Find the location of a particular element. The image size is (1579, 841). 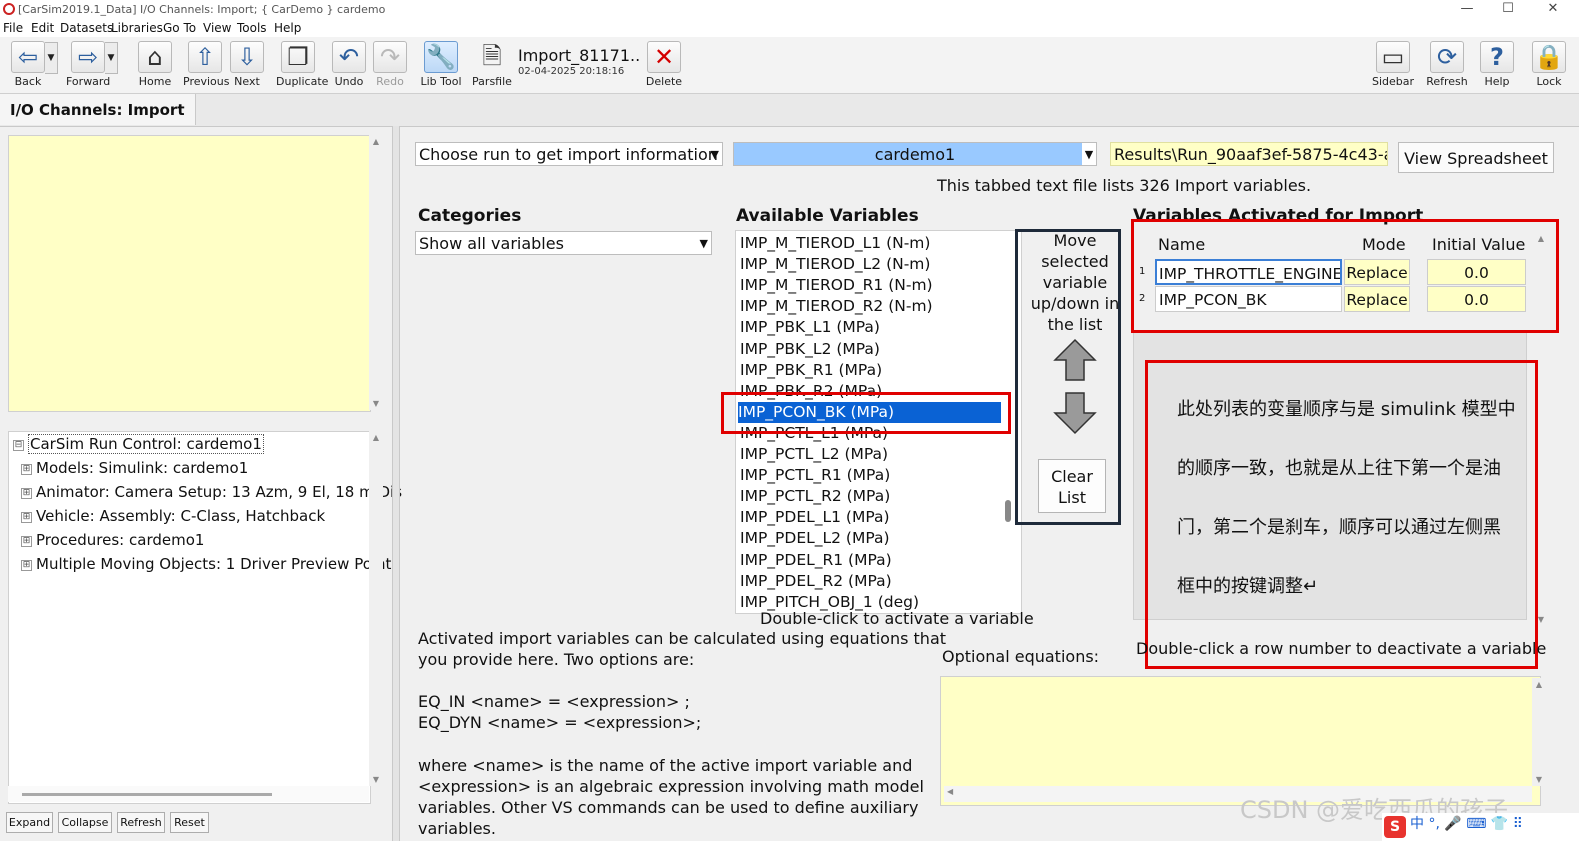

move-down-button is located at coordinates (1075, 413).